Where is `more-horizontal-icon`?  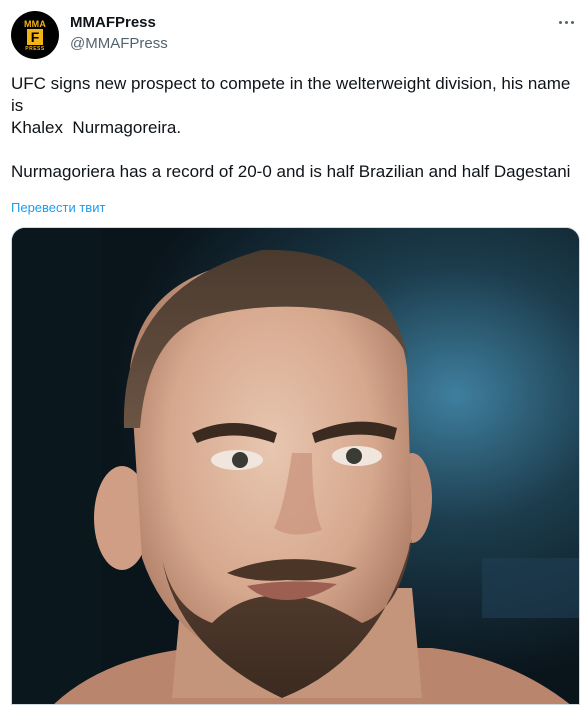
more-horizontal-icon is located at coordinates (566, 22).